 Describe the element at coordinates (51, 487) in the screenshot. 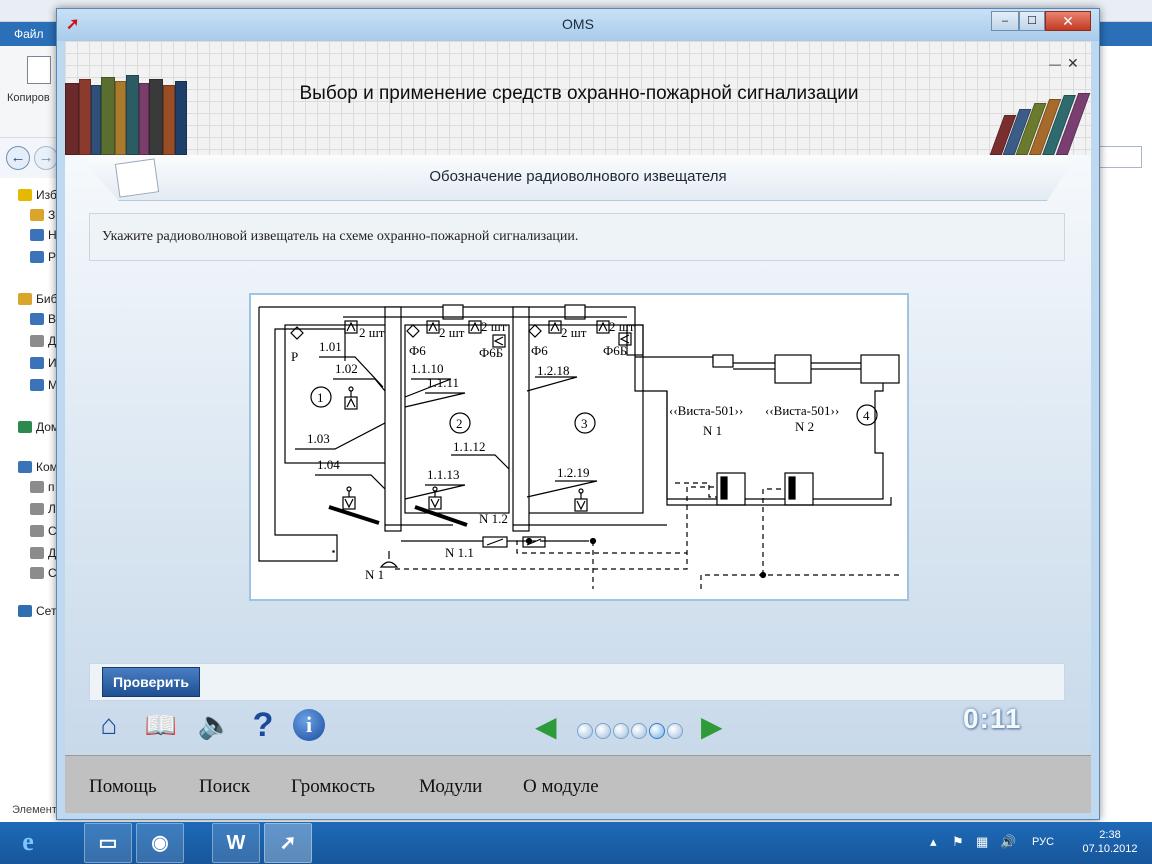

I see `sidebar-item-label: п` at that location.